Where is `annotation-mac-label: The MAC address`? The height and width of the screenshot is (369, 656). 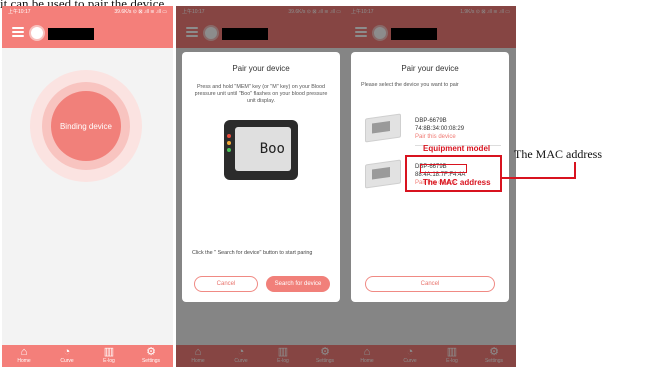
annotation-mac-label: The MAC address is located at coordinates (558, 154).